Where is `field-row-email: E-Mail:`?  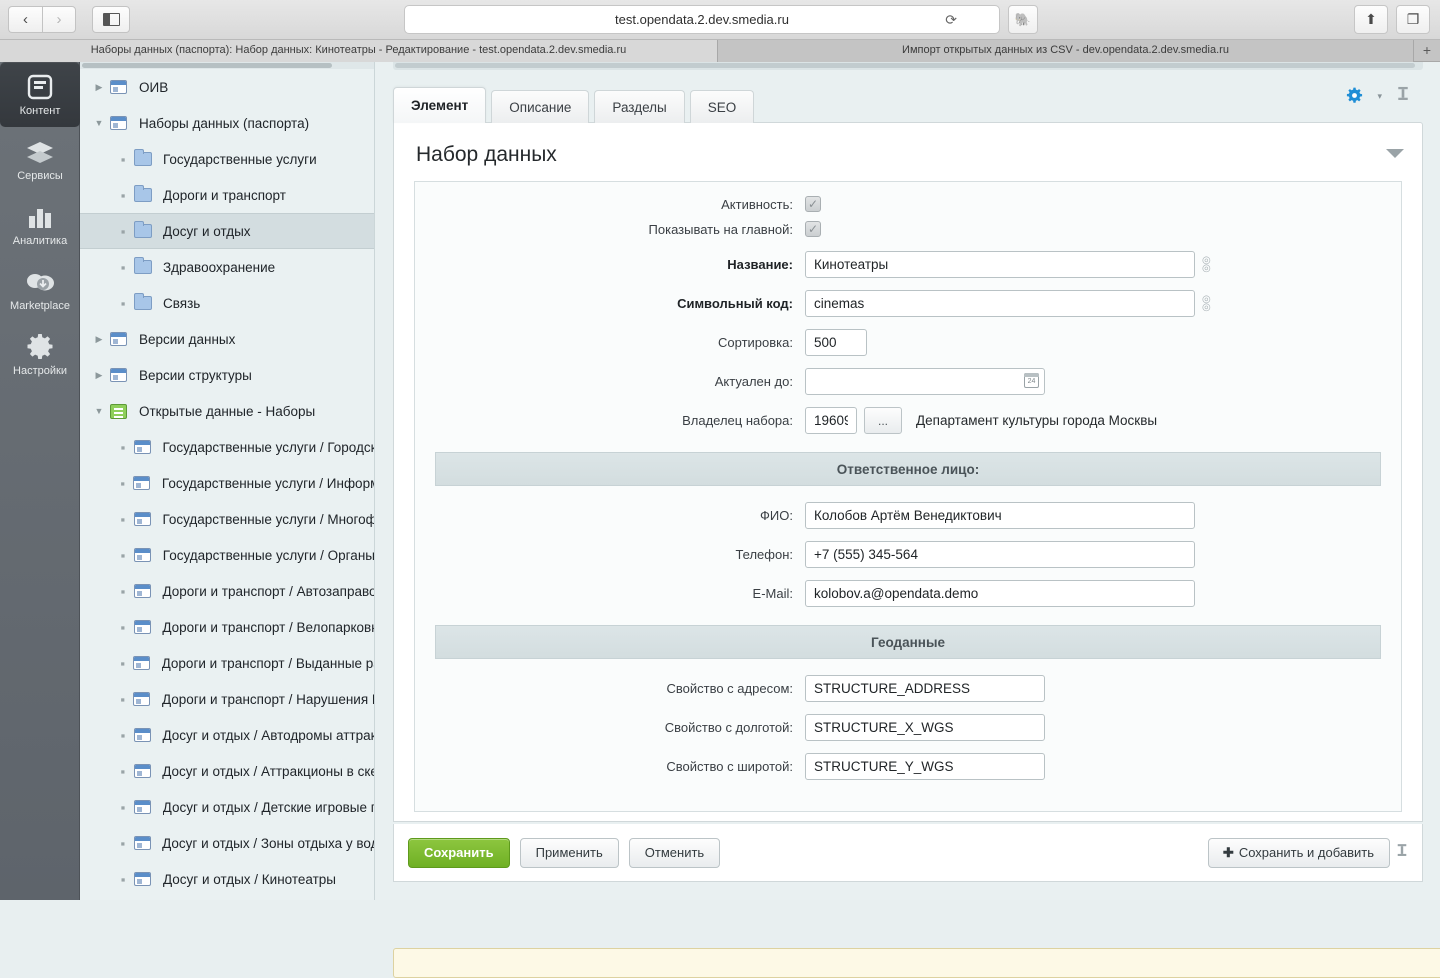 field-row-email: E-Mail: is located at coordinates (908, 593).